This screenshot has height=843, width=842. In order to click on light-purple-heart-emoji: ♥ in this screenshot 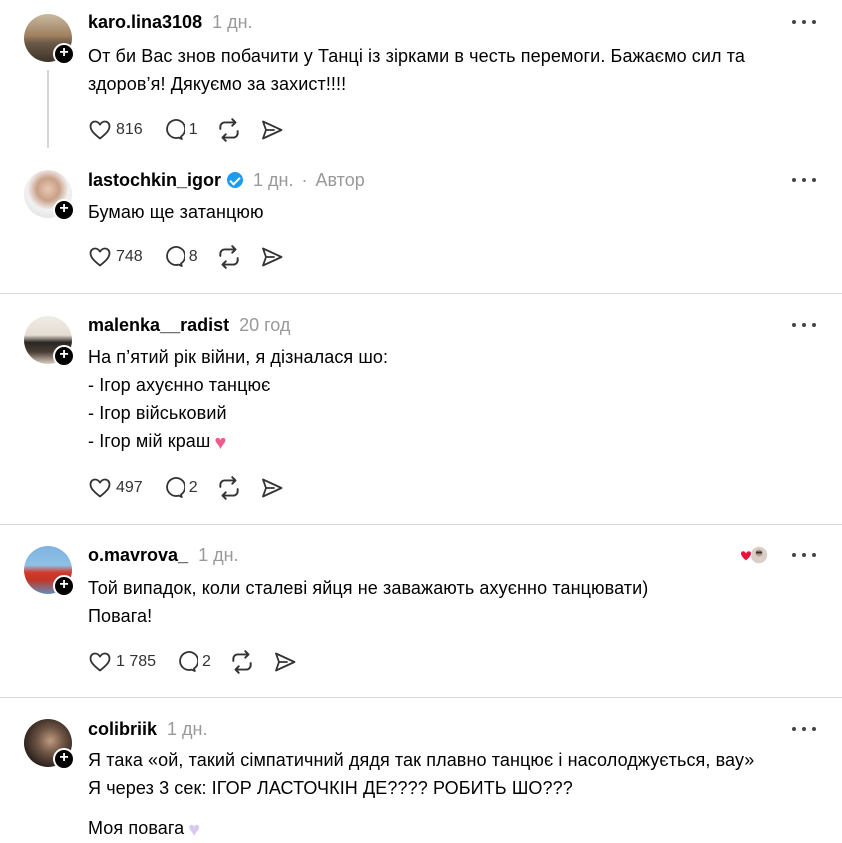, I will do `click(194, 830)`.